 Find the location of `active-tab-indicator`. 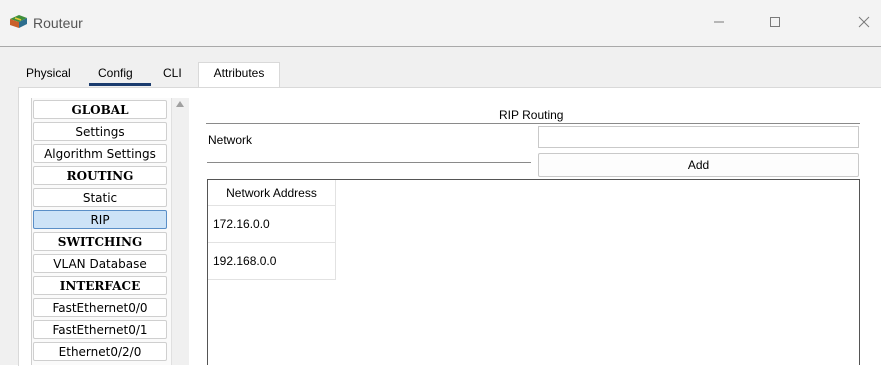

active-tab-indicator is located at coordinates (120, 84).